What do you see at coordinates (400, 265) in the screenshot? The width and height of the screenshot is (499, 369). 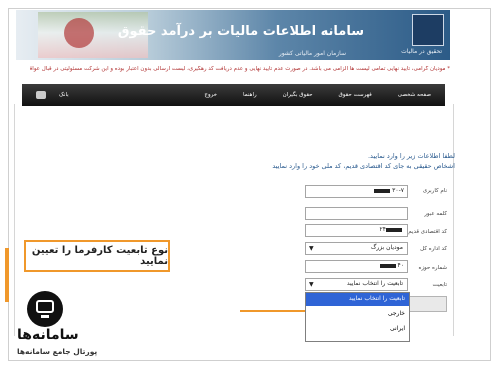 I see `district-number-value: ۴۰` at bounding box center [400, 265].